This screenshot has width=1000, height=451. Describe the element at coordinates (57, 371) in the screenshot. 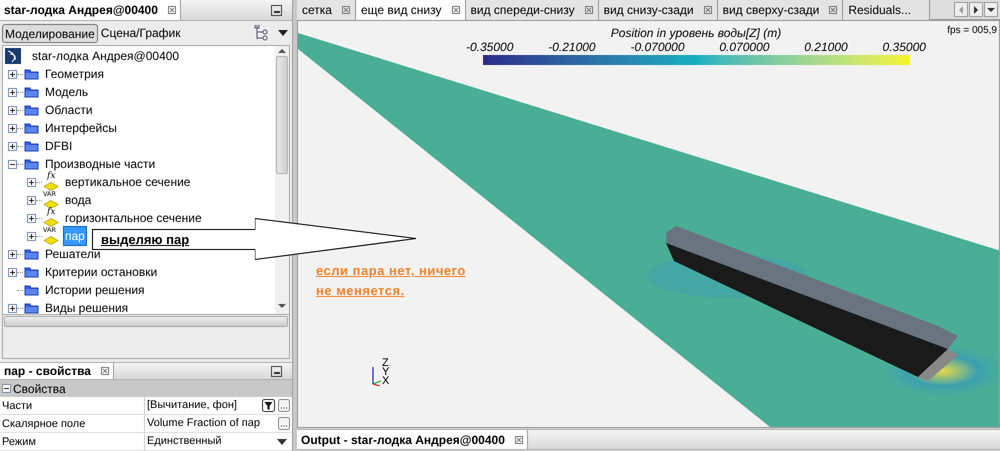

I see `panel-tab: пар - свойства` at that location.